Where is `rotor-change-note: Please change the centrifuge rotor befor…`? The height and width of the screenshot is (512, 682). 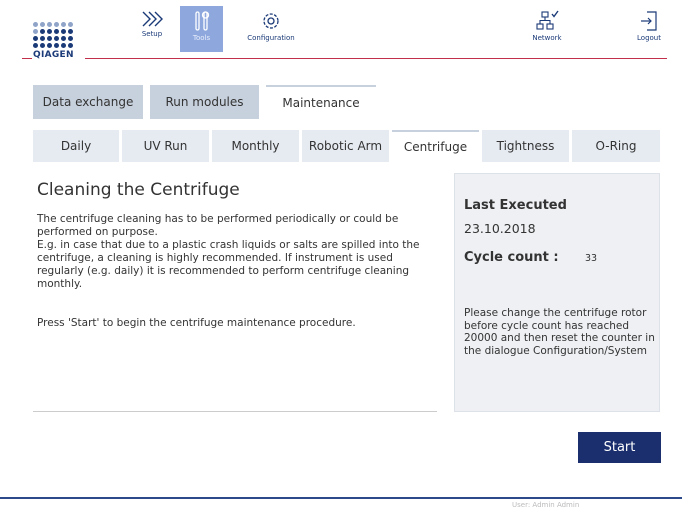 rotor-change-note: Please change the centrifuge rotor befor… is located at coordinates (559, 332).